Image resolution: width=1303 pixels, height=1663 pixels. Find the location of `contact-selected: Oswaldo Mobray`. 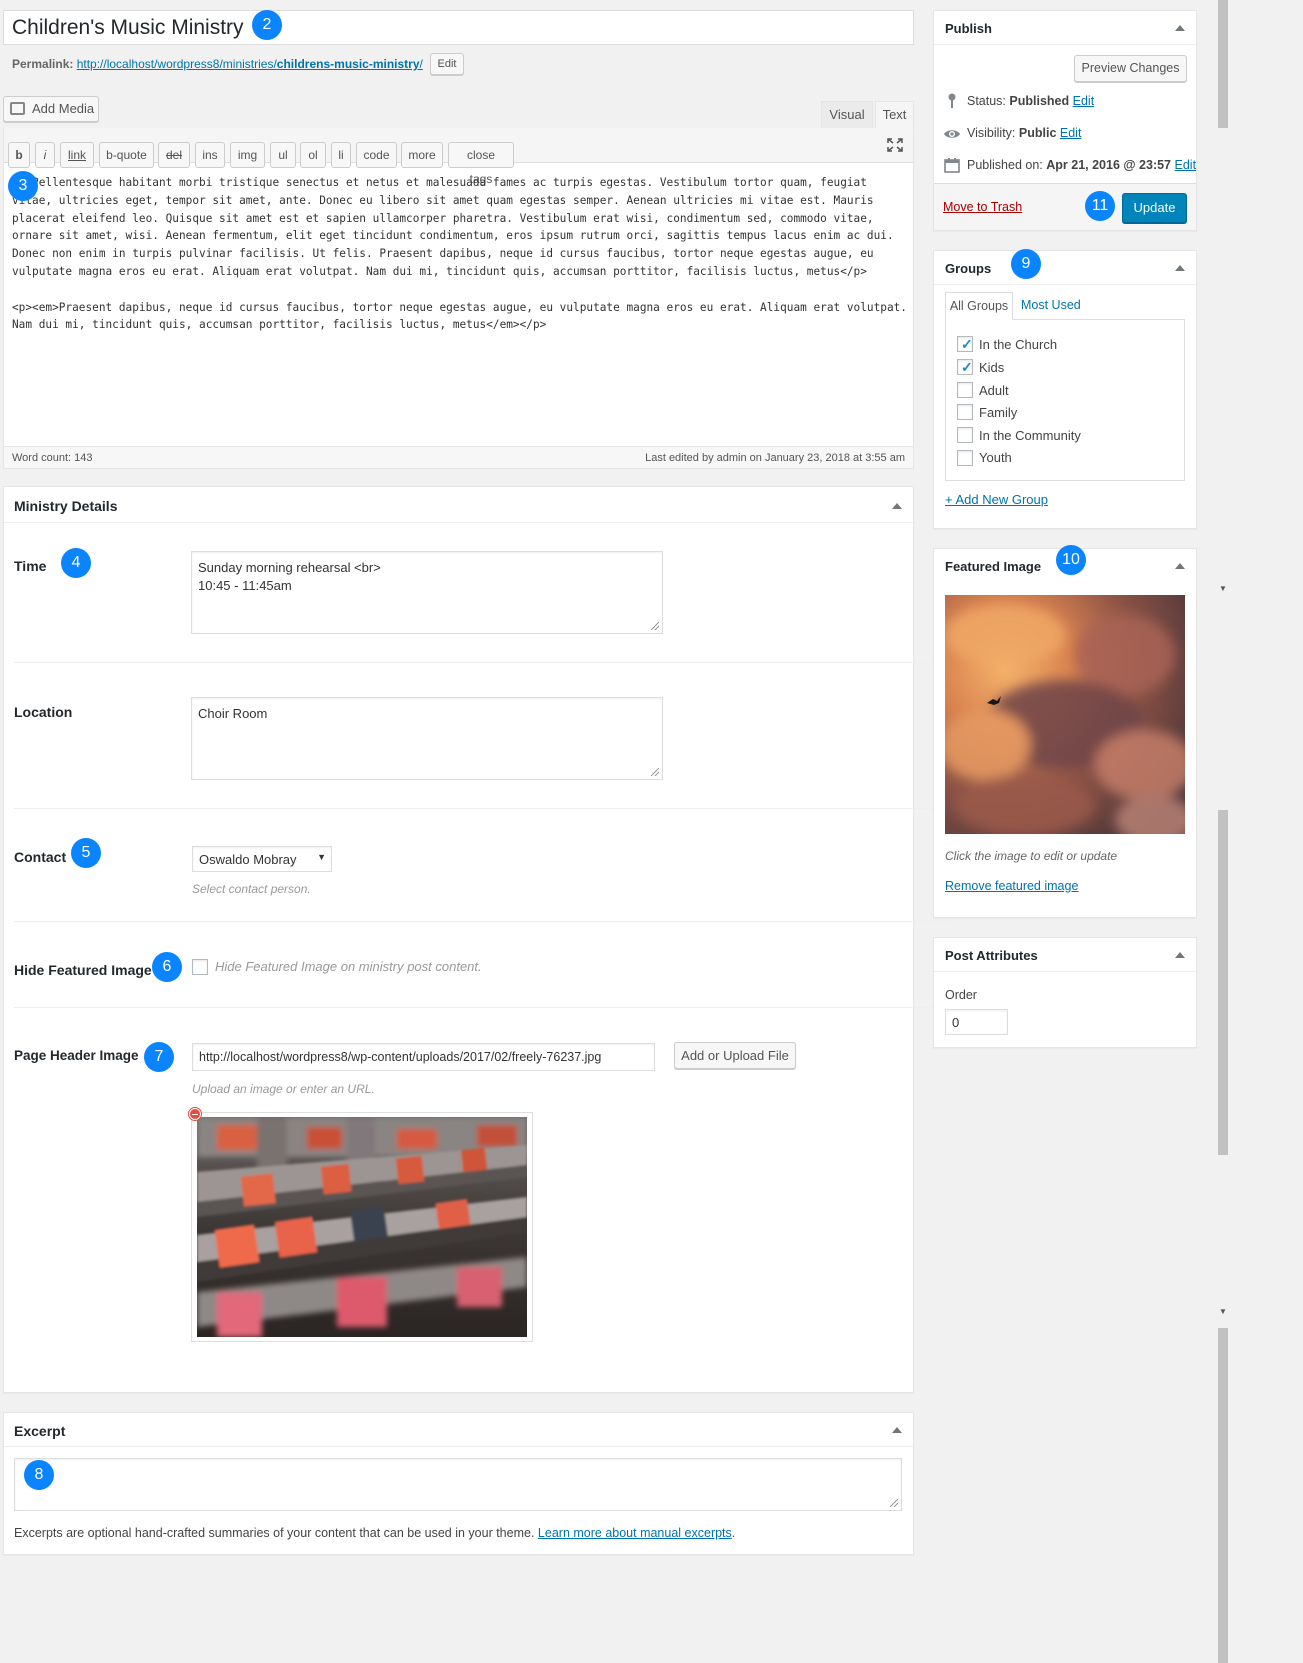

contact-selected: Oswaldo Mobray is located at coordinates (248, 859).